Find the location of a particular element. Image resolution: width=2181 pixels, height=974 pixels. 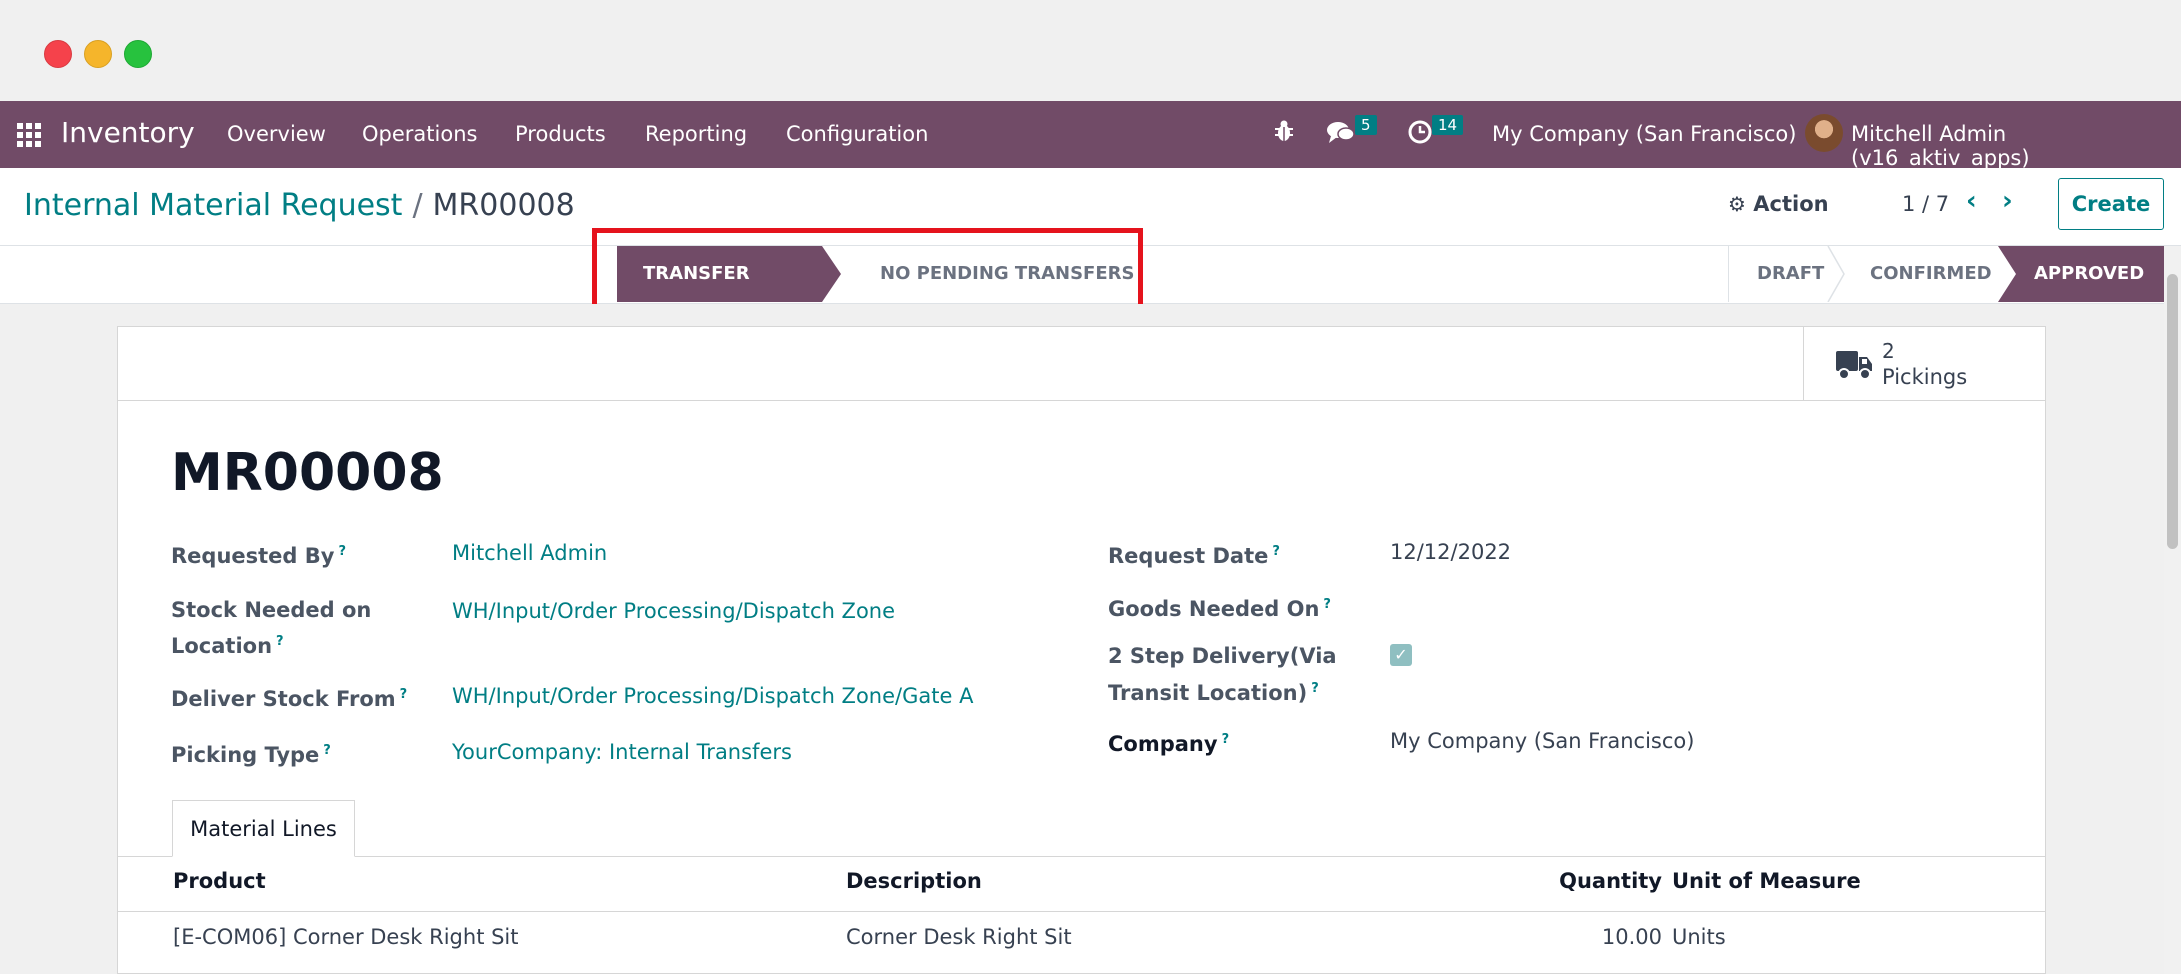

smart-button-box: 2 Pickings is located at coordinates (1081, 364).